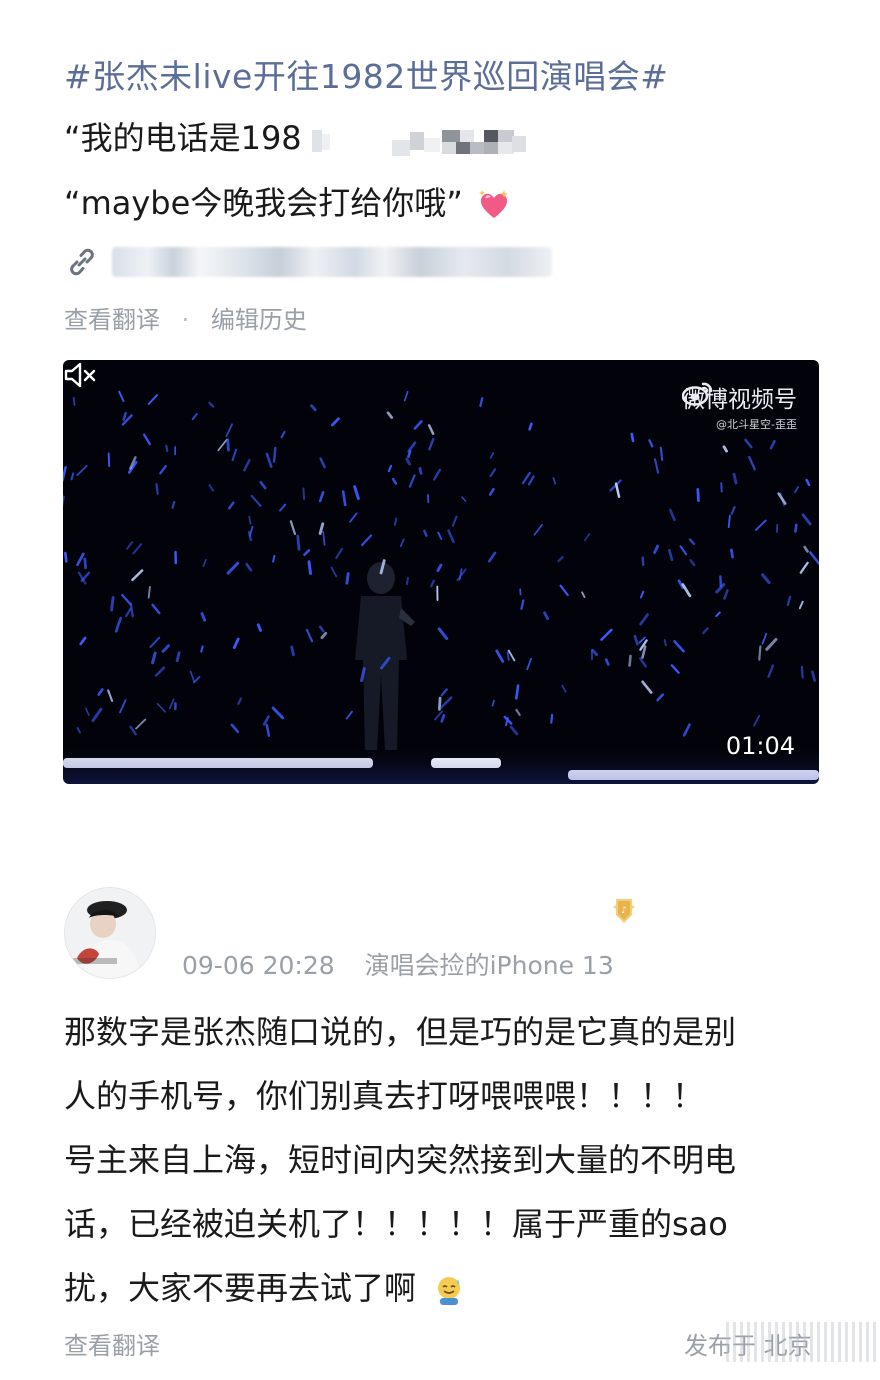 This screenshot has width=880, height=1380. Describe the element at coordinates (309, 262) in the screenshot. I see `web-link-row` at that location.